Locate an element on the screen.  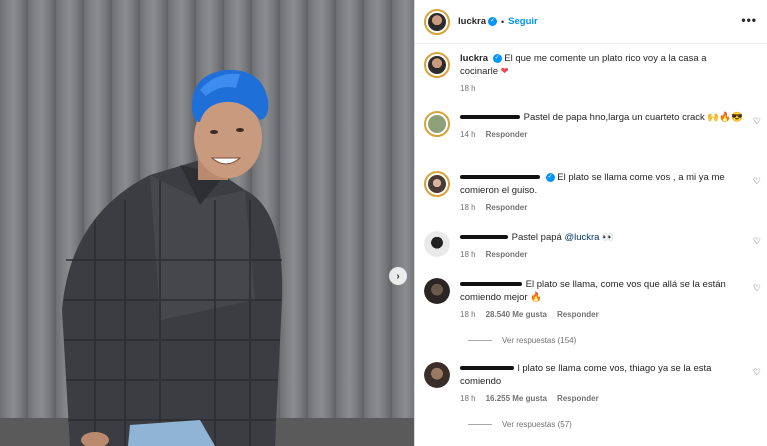
header-username: luckra is located at coordinates (472, 21).